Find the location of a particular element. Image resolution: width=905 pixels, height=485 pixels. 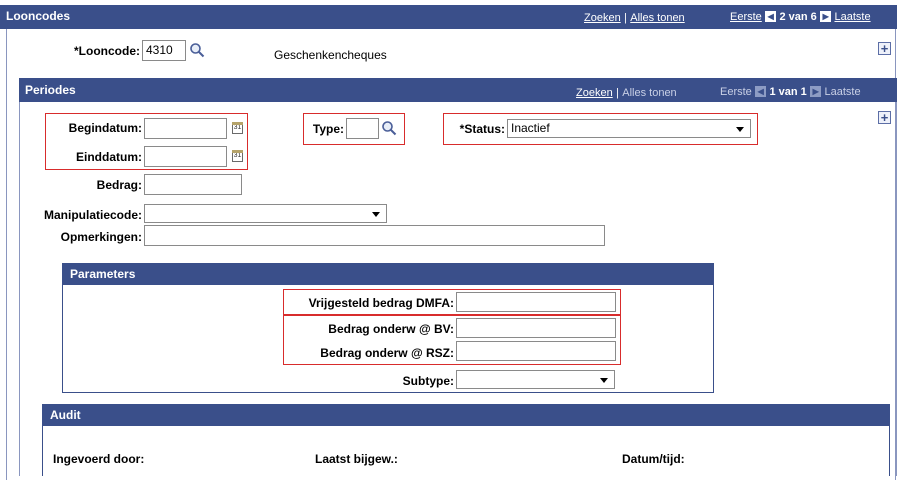

looncode-input: 4310 is located at coordinates (164, 50).